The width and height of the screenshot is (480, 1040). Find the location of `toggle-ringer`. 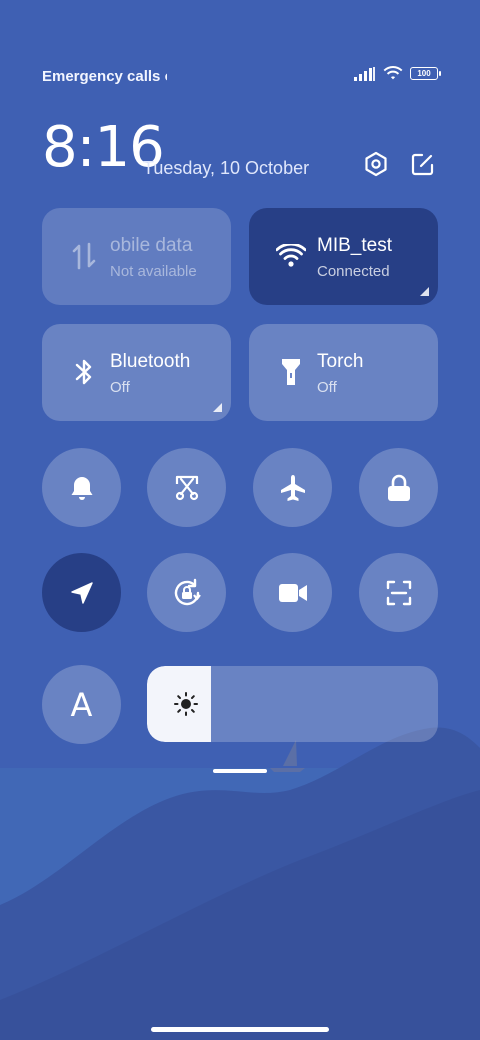

toggle-ringer is located at coordinates (81, 487).